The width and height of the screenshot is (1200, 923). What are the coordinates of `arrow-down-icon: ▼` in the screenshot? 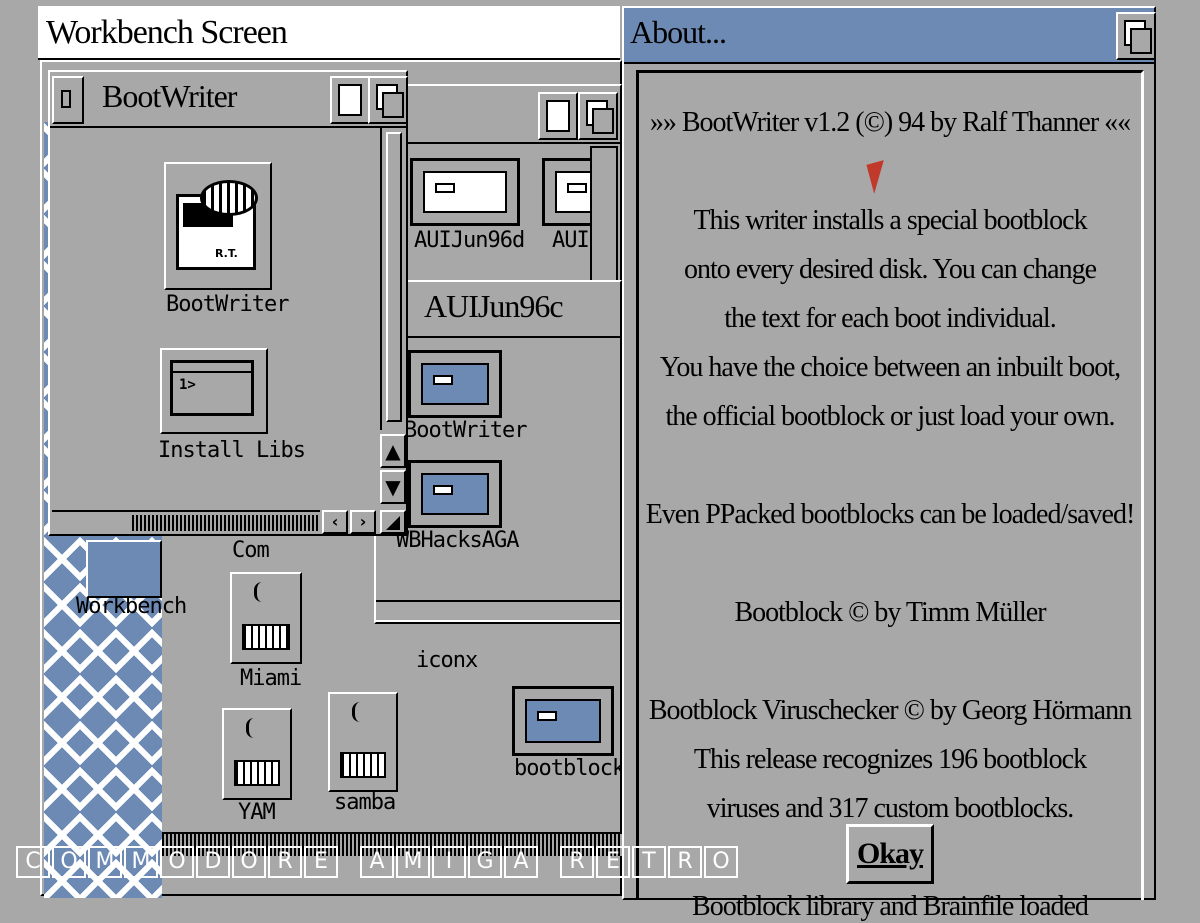 It's located at (393, 487).